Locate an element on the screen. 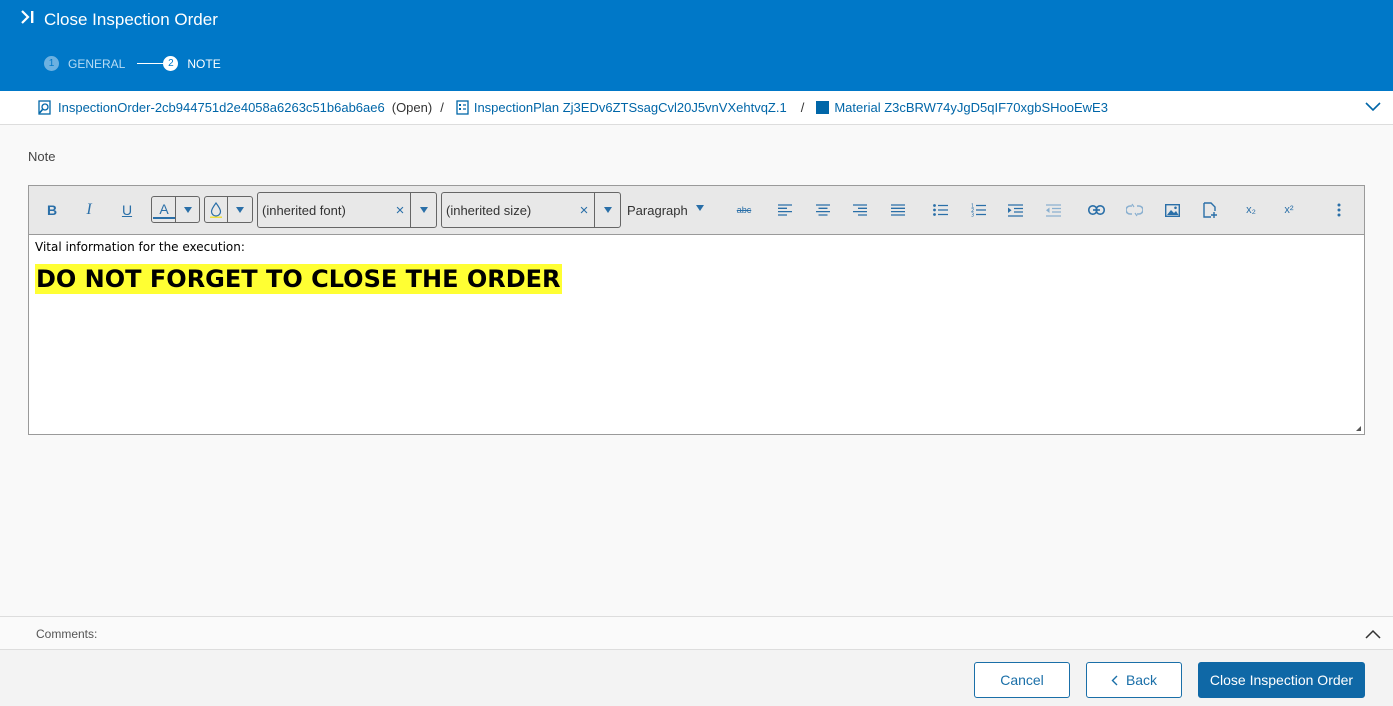 Image resolution: width=1393 pixels, height=706 pixels. outdent-icon is located at coordinates (1053, 210).